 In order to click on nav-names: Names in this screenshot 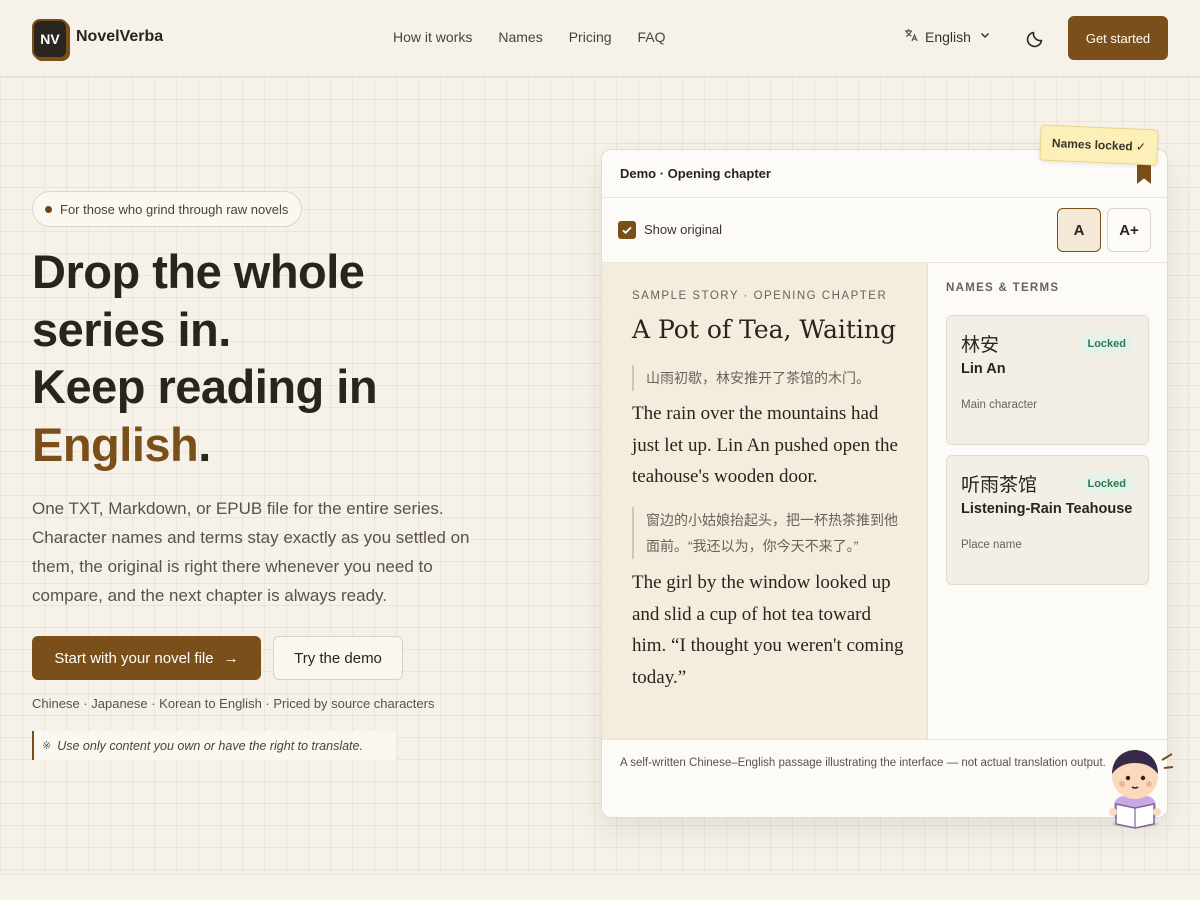, I will do `click(520, 37)`.